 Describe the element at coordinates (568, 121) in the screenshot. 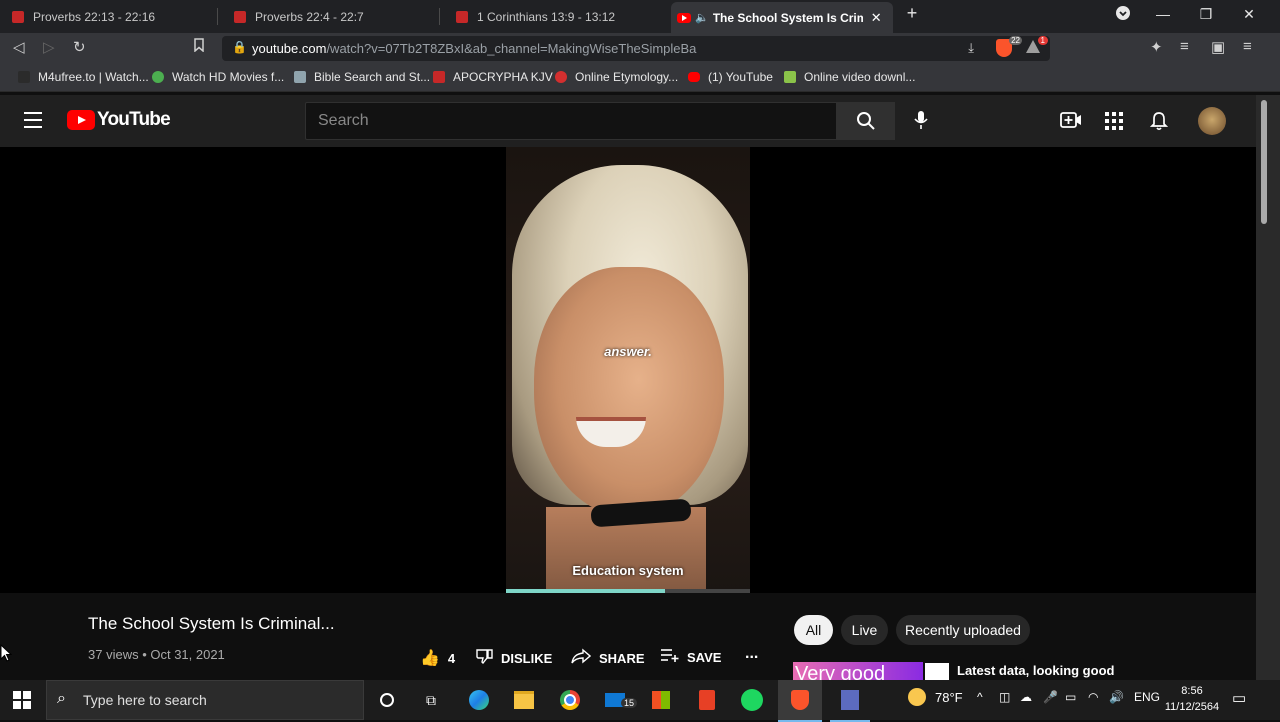

I see `search-input` at that location.